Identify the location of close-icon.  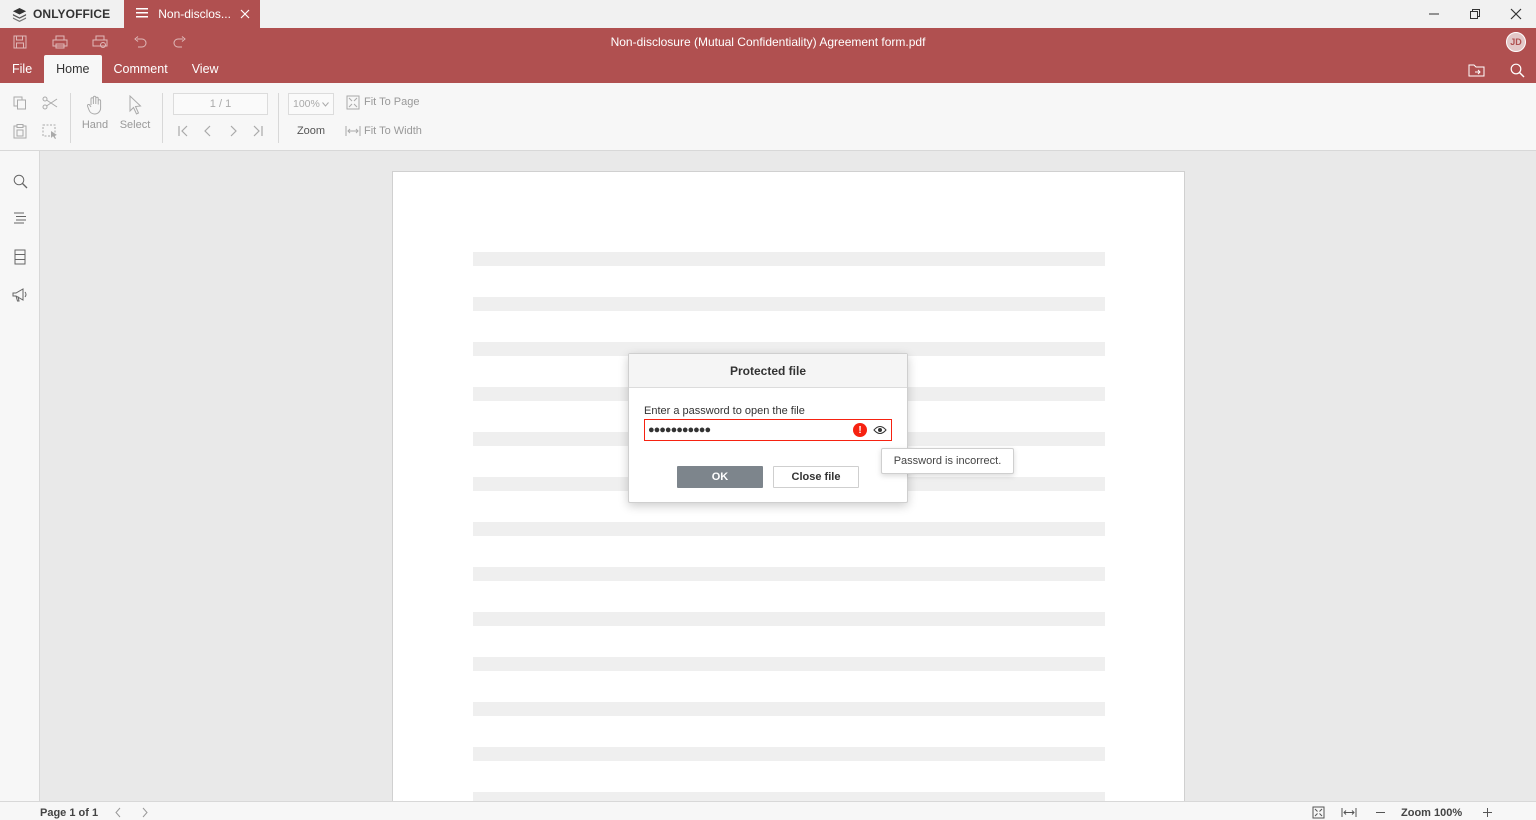
(1515, 14).